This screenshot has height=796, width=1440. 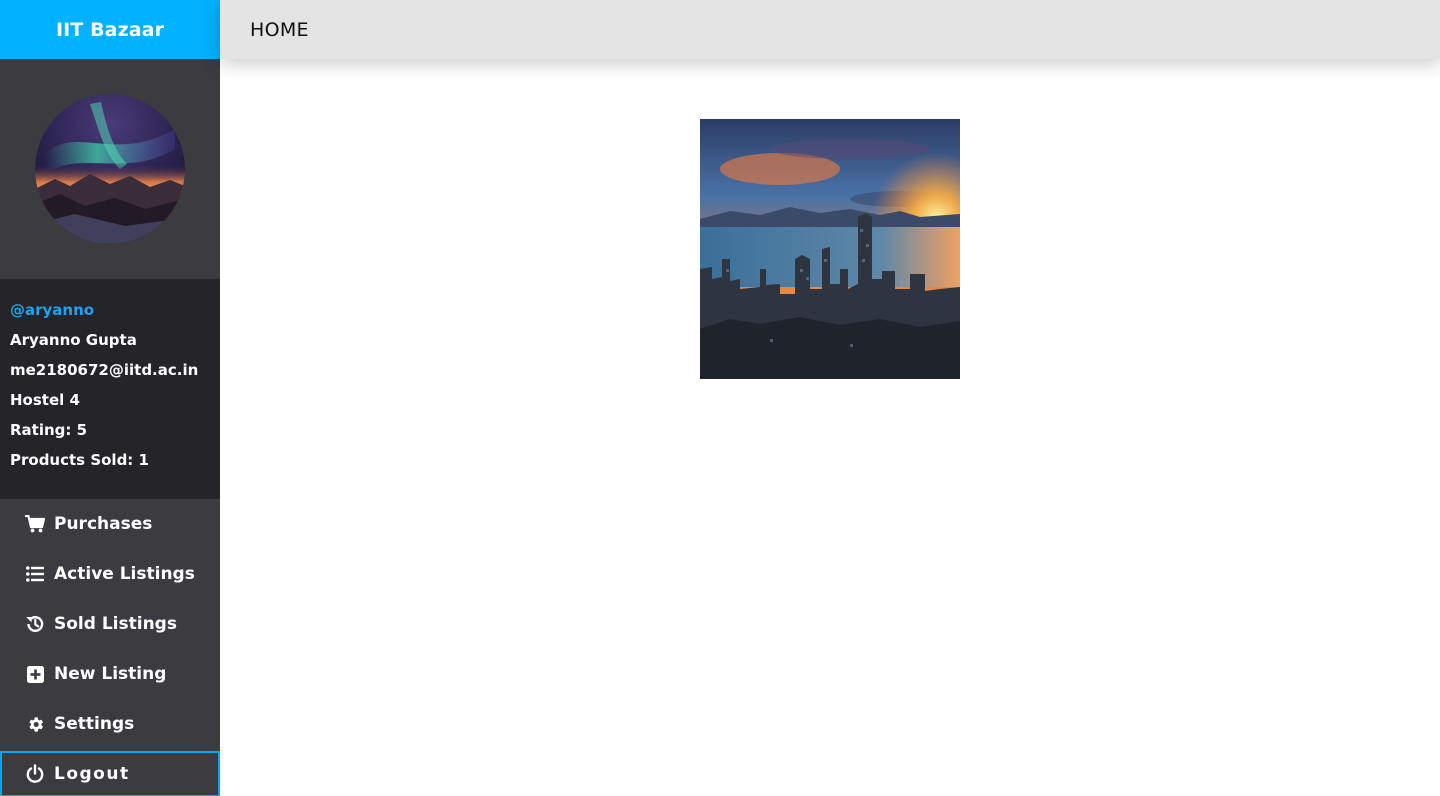 I want to click on logout-button: Logout, so click(x=110, y=773).